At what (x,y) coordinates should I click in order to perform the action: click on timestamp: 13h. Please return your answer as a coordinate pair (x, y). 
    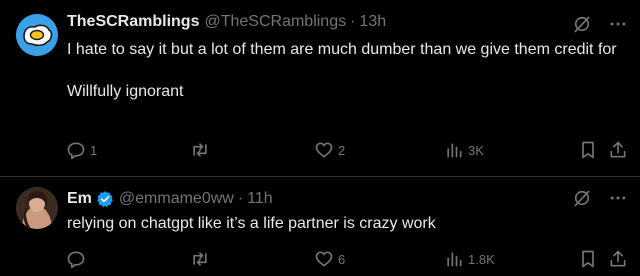
    Looking at the image, I should click on (372, 22).